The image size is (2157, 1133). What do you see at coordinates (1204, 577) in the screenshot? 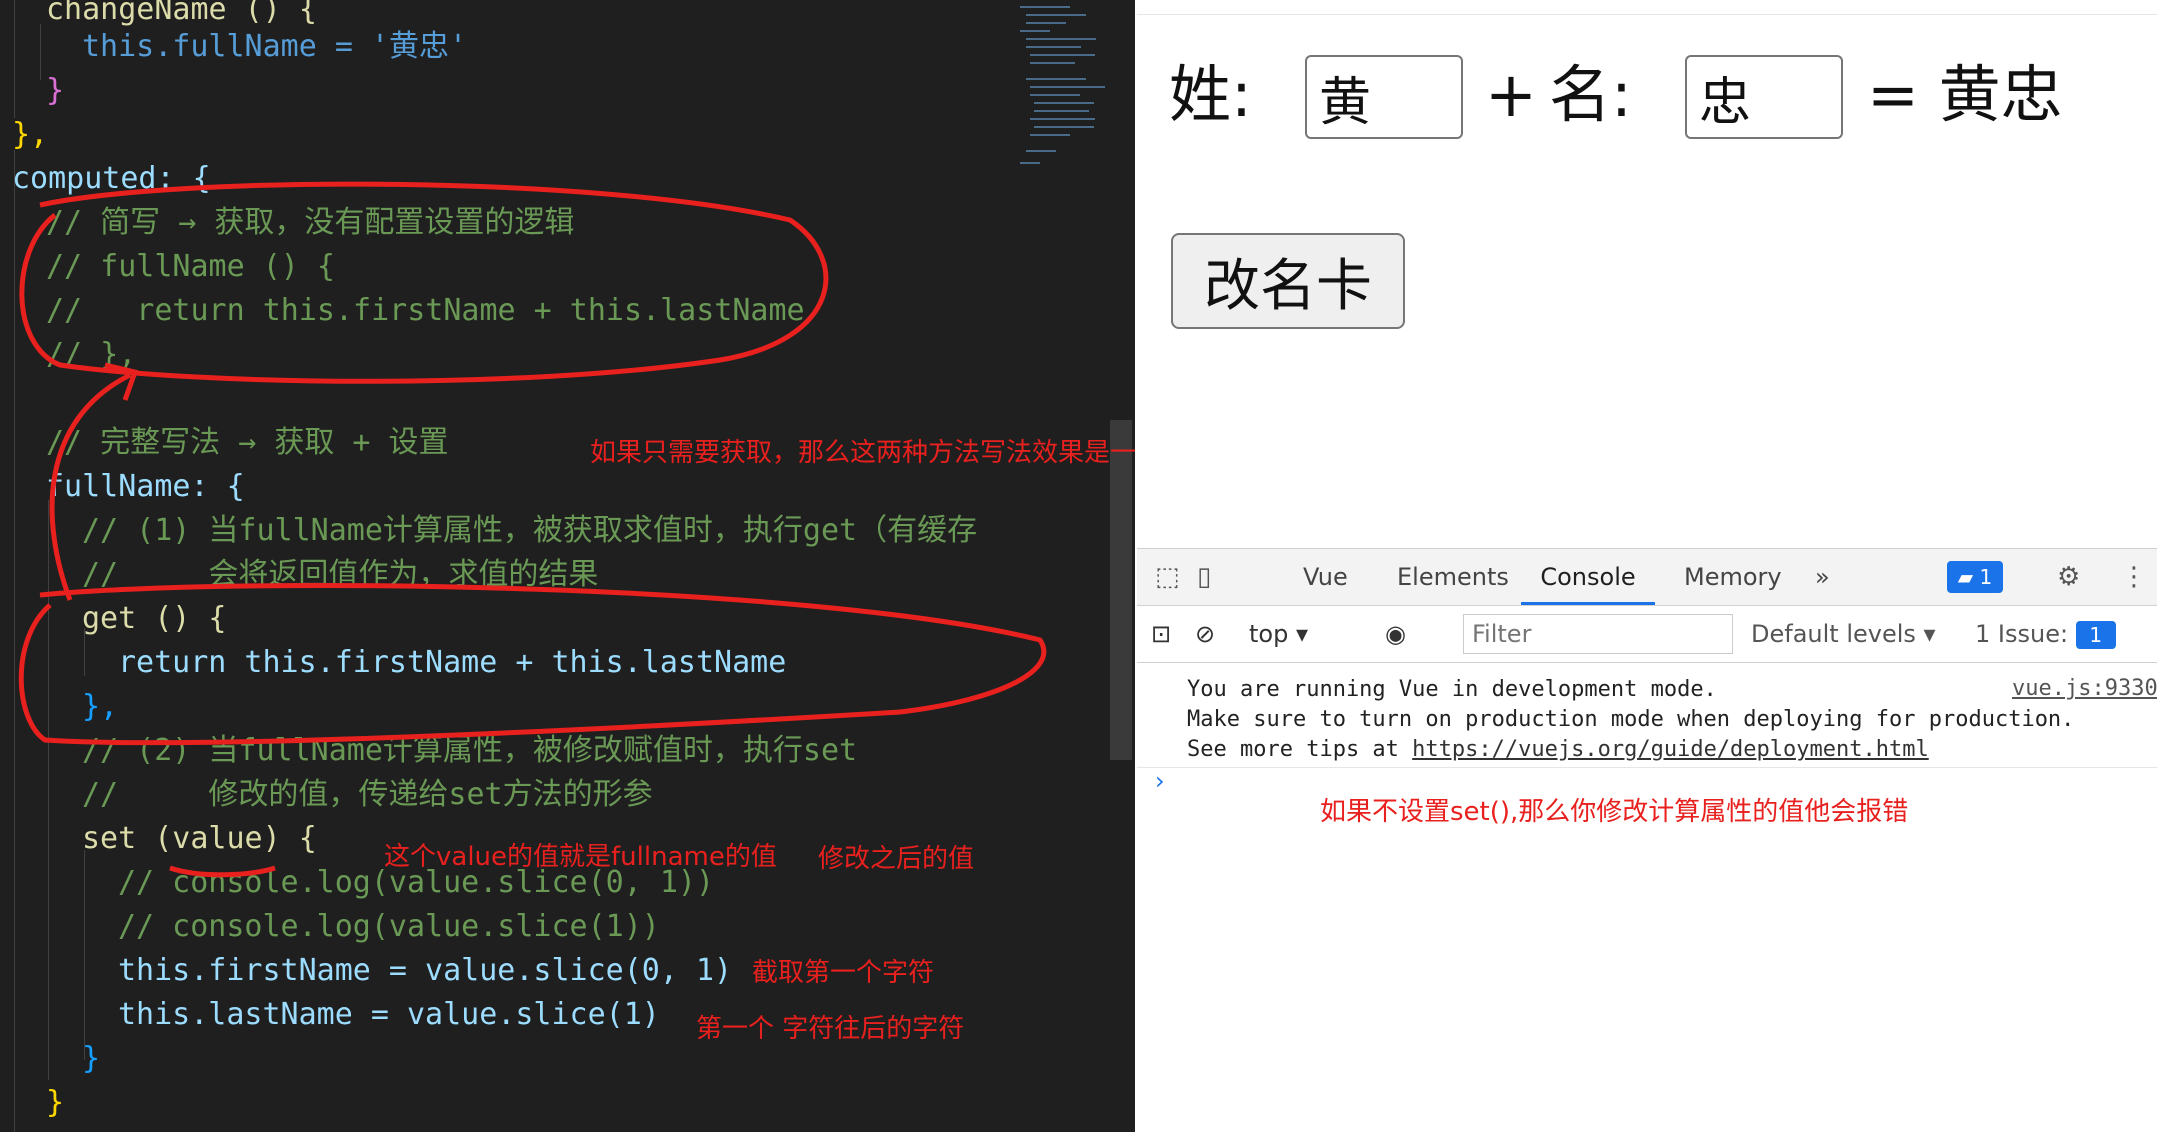
I see `device-toolbar-icon: ▯` at bounding box center [1204, 577].